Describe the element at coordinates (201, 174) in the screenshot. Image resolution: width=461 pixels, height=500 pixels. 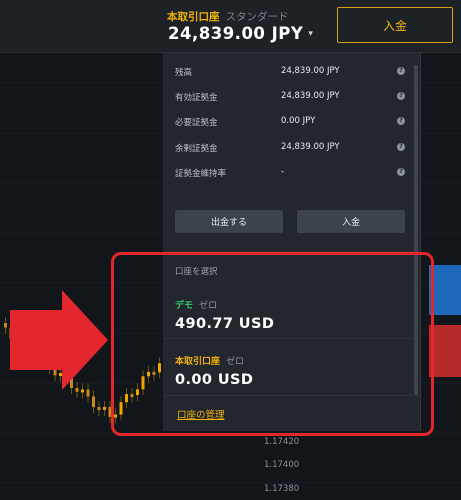
I see `row-label: 証拠金維持率` at that location.